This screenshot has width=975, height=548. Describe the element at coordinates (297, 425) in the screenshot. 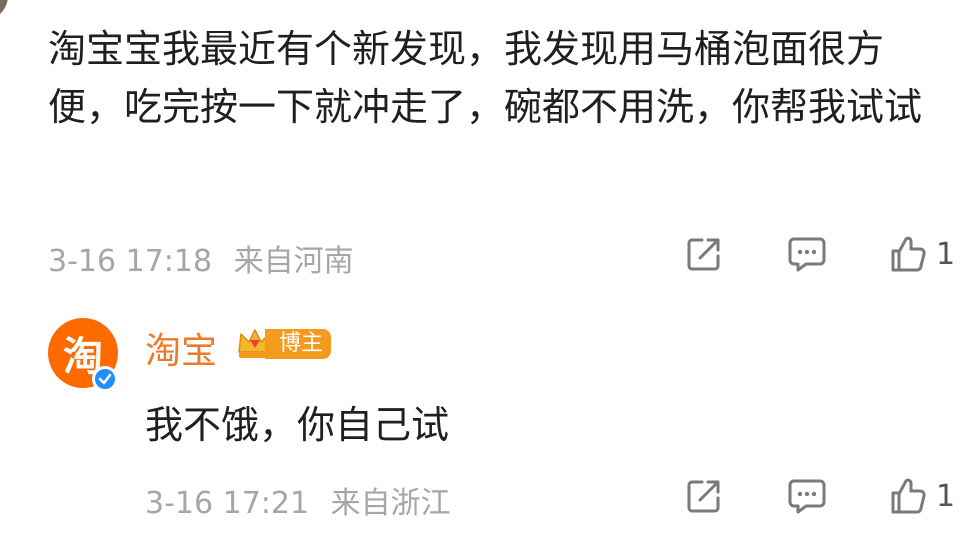

I see `reply-text: 我不饿，你自己试` at that location.